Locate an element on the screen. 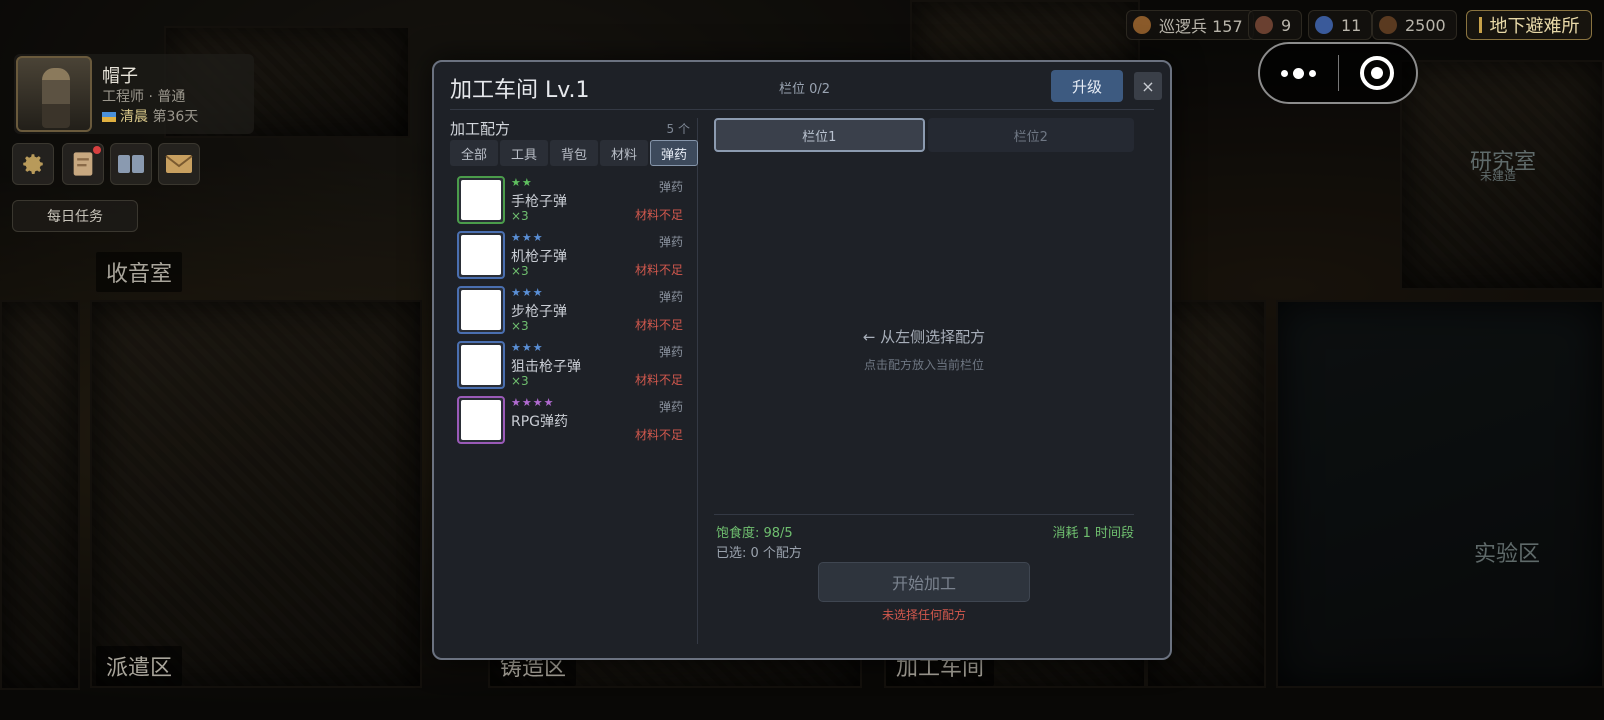  rarity-stars-icon: ★★★★ is located at coordinates (533, 402).